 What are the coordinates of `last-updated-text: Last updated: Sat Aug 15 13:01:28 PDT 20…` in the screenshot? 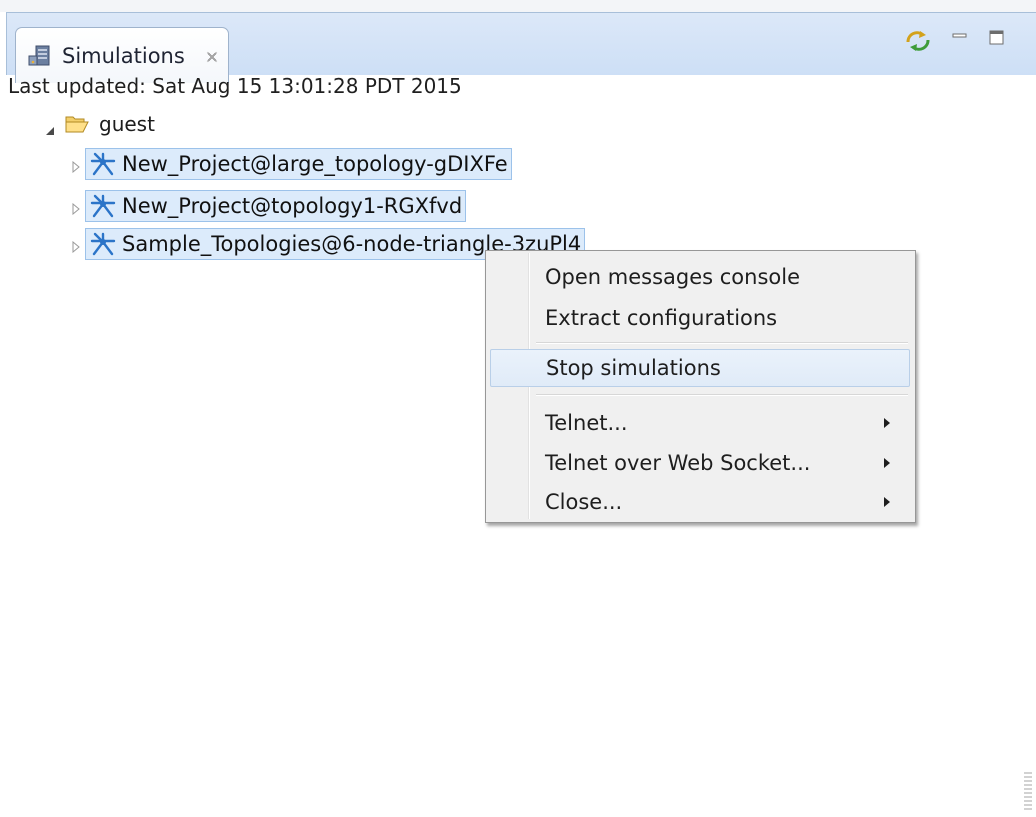 It's located at (235, 86).